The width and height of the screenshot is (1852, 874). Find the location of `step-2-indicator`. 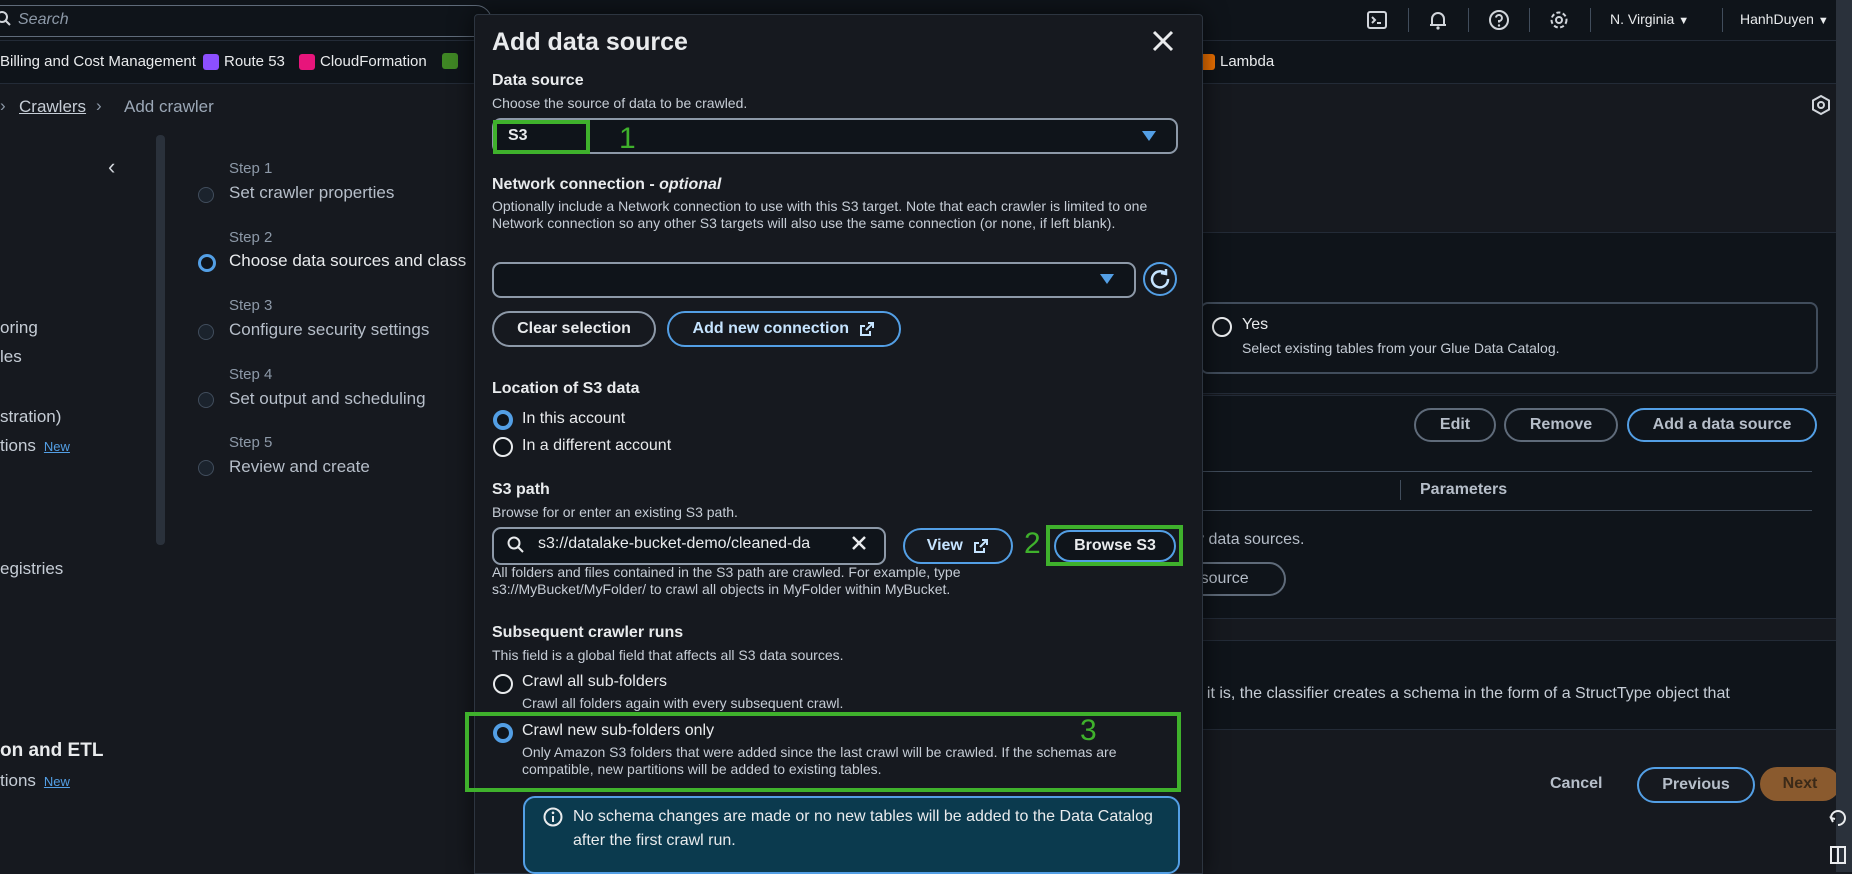

step-2-indicator is located at coordinates (207, 263).